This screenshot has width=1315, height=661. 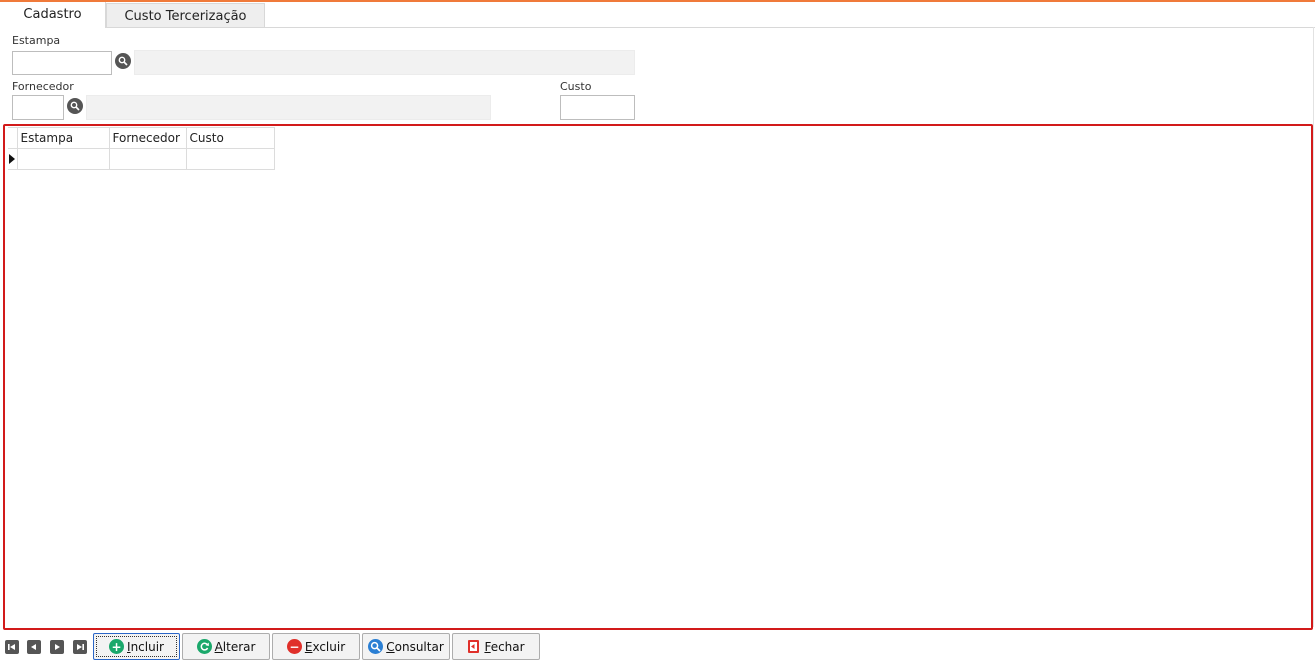 What do you see at coordinates (43, 86) in the screenshot?
I see `fornecedor-label: Fornecedor` at bounding box center [43, 86].